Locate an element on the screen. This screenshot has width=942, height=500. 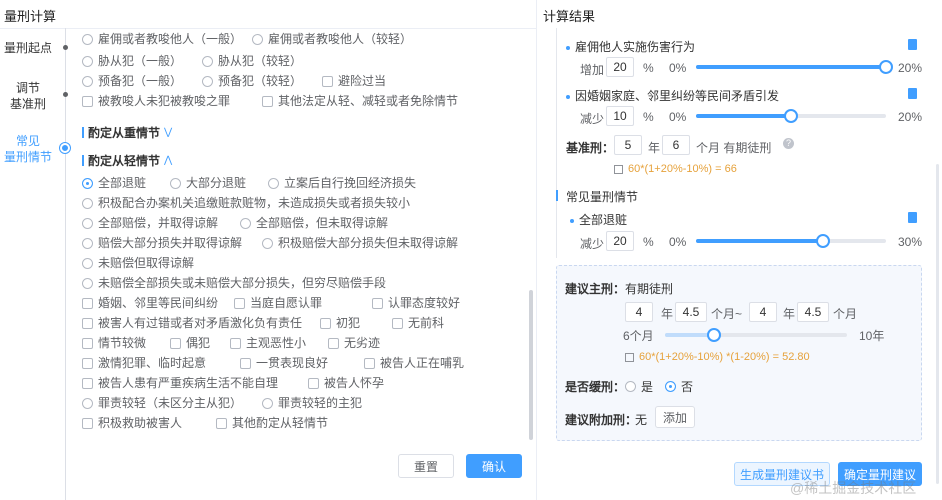
min-months-input: 4.5 is located at coordinates (691, 312).